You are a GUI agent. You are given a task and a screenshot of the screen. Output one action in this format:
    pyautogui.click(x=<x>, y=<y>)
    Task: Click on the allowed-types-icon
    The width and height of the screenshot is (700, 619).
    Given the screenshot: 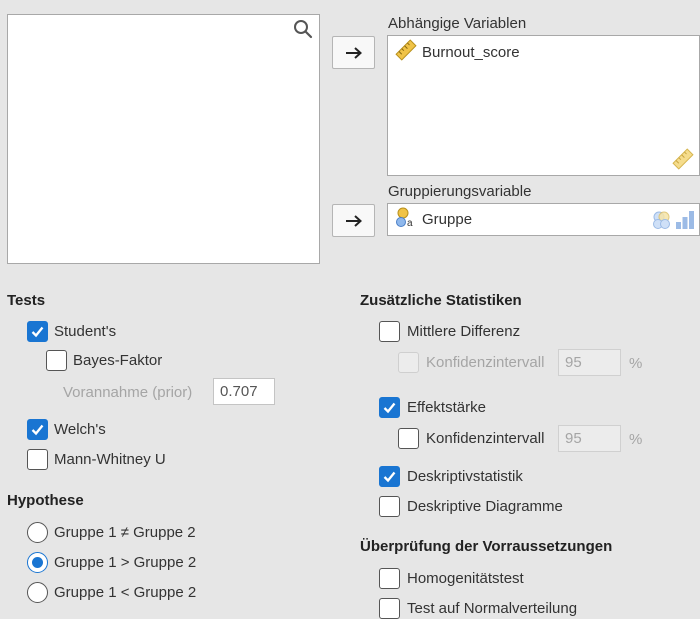 What is the action you would take?
    pyautogui.click(x=673, y=219)
    